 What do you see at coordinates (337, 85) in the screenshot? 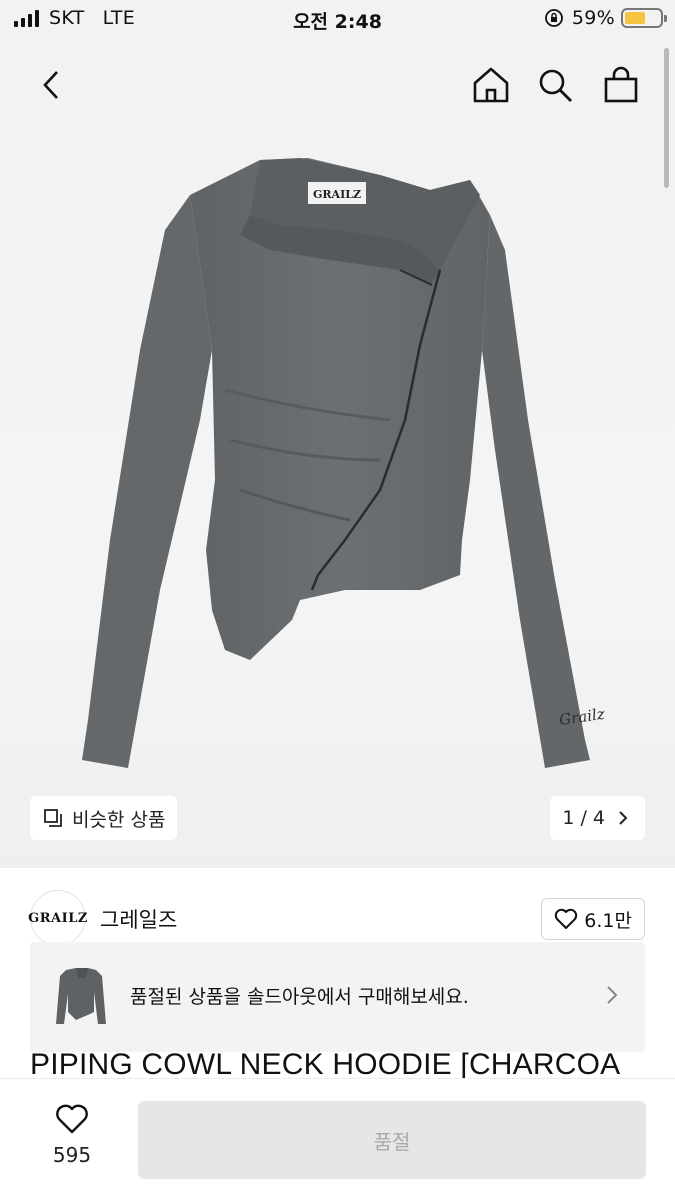
I see `top-navigation` at bounding box center [337, 85].